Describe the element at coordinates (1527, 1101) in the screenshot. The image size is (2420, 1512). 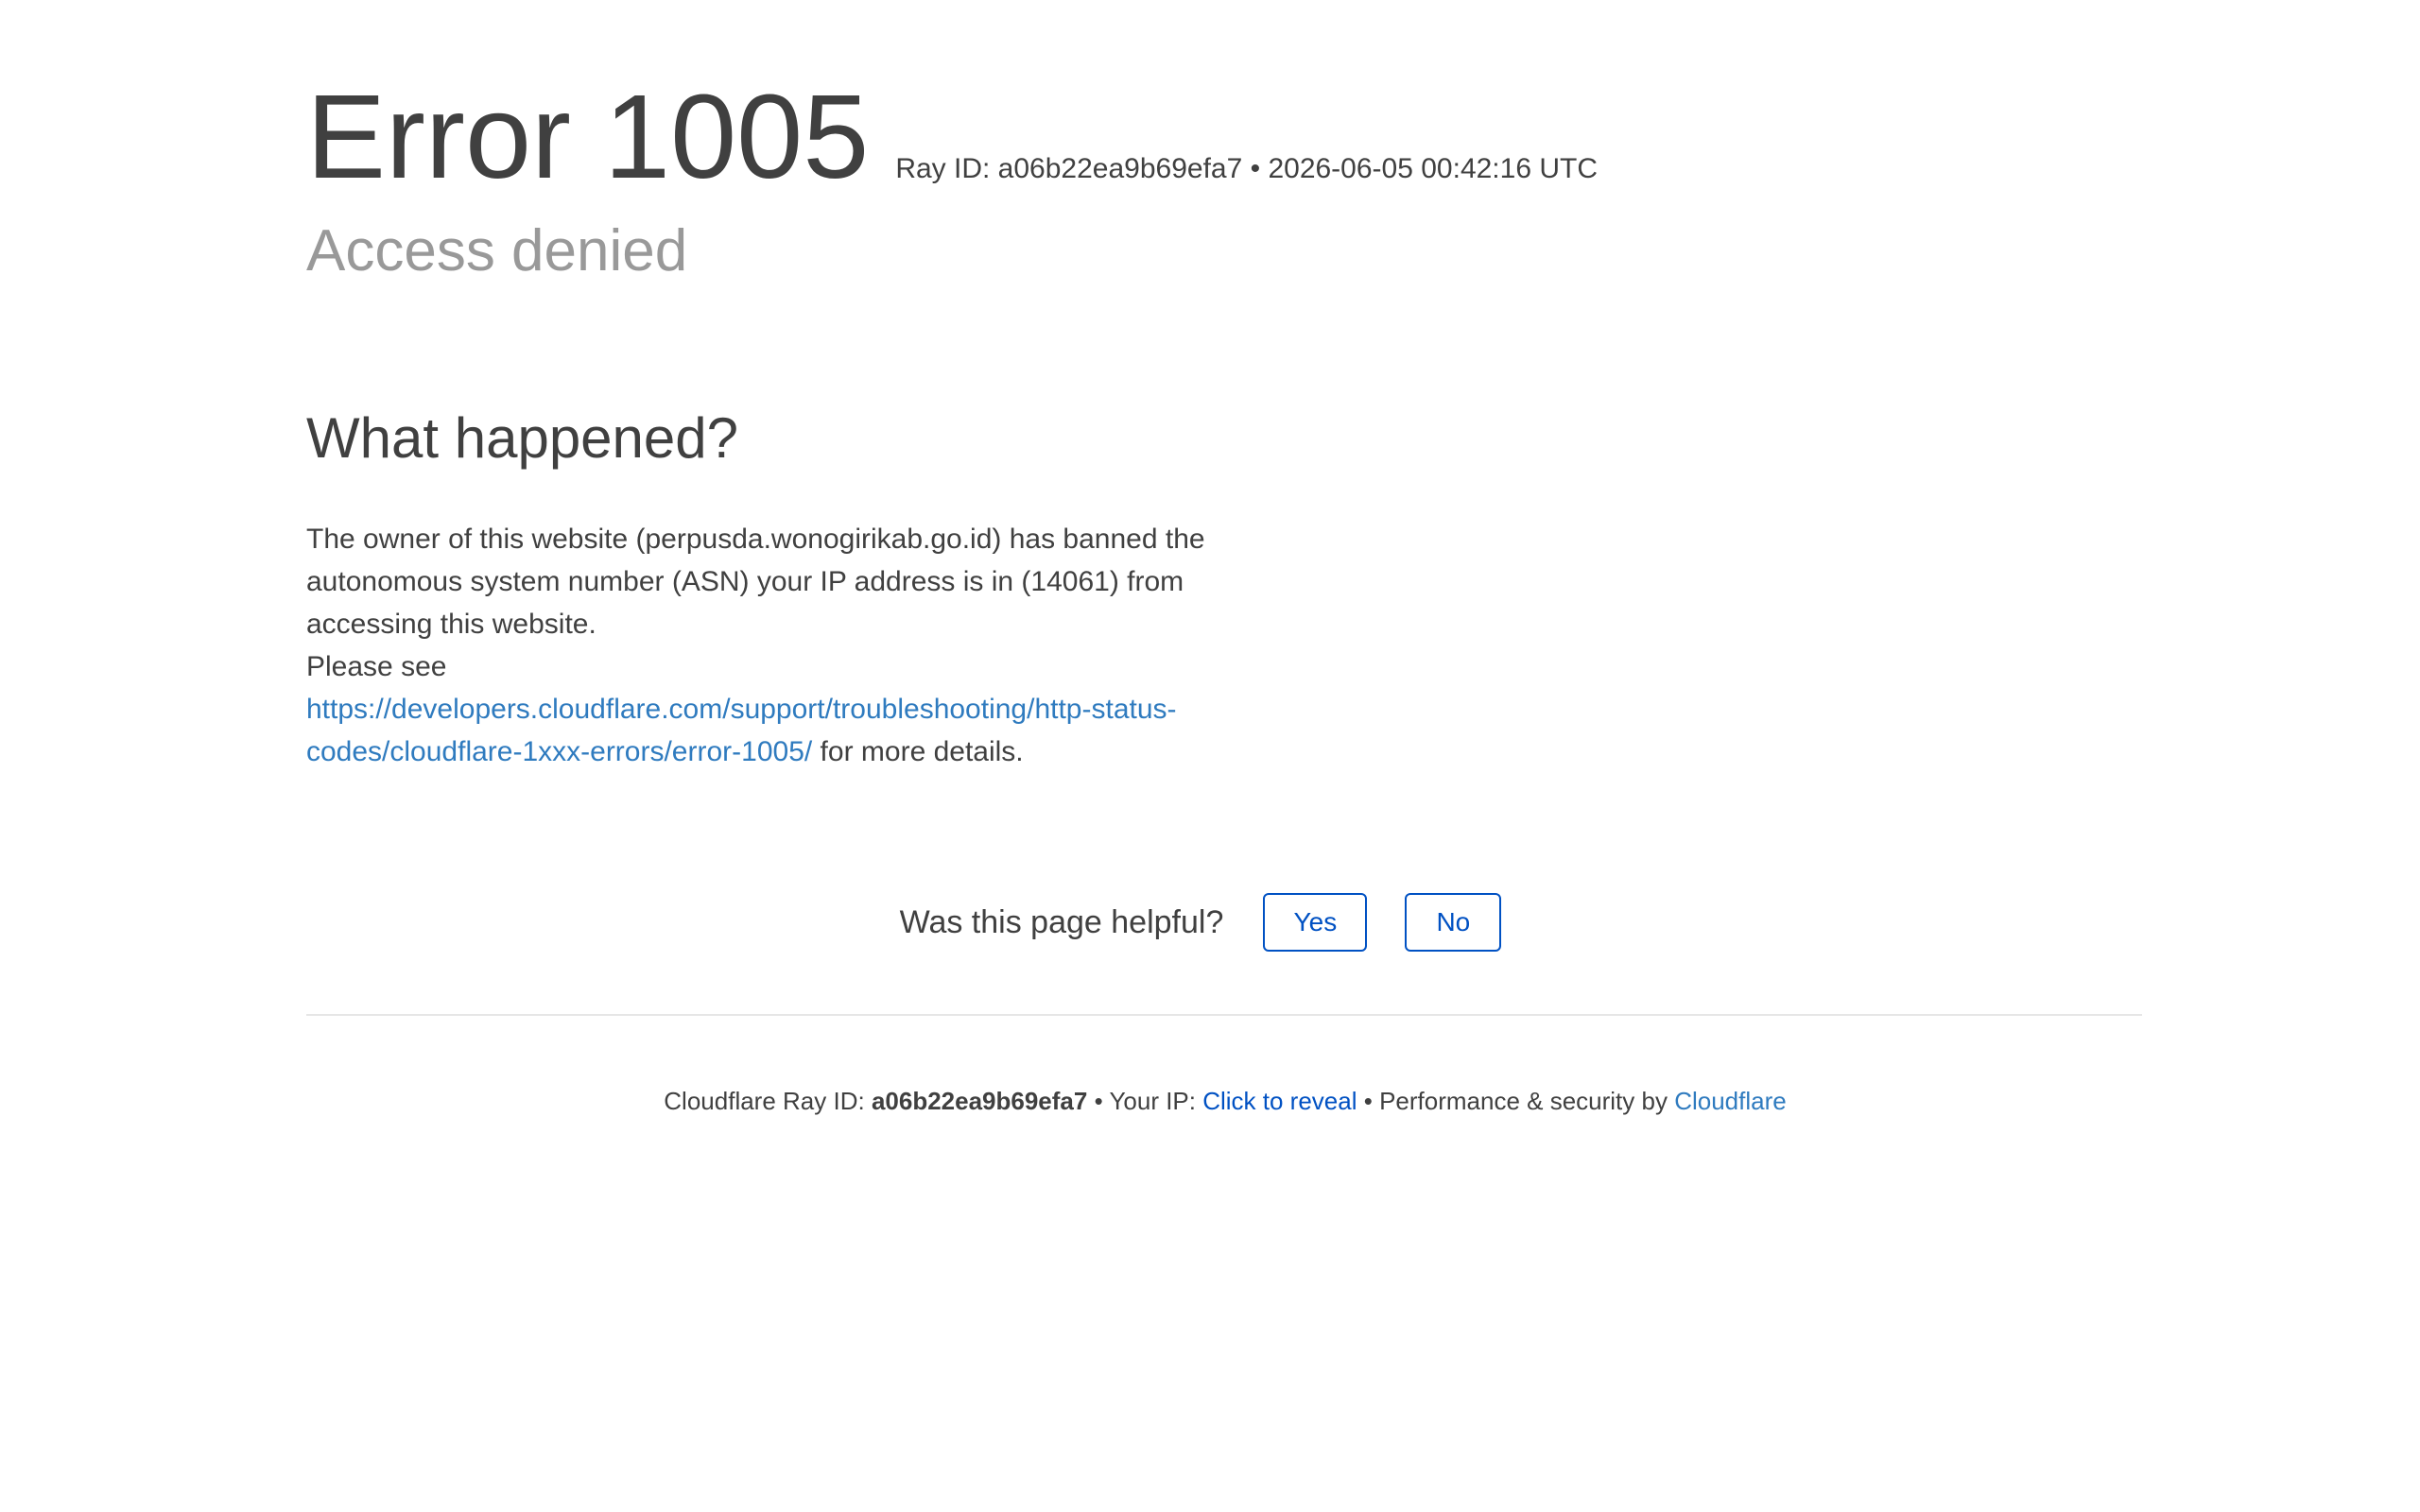
I see `footer-performance-label: Performance & security by` at that location.